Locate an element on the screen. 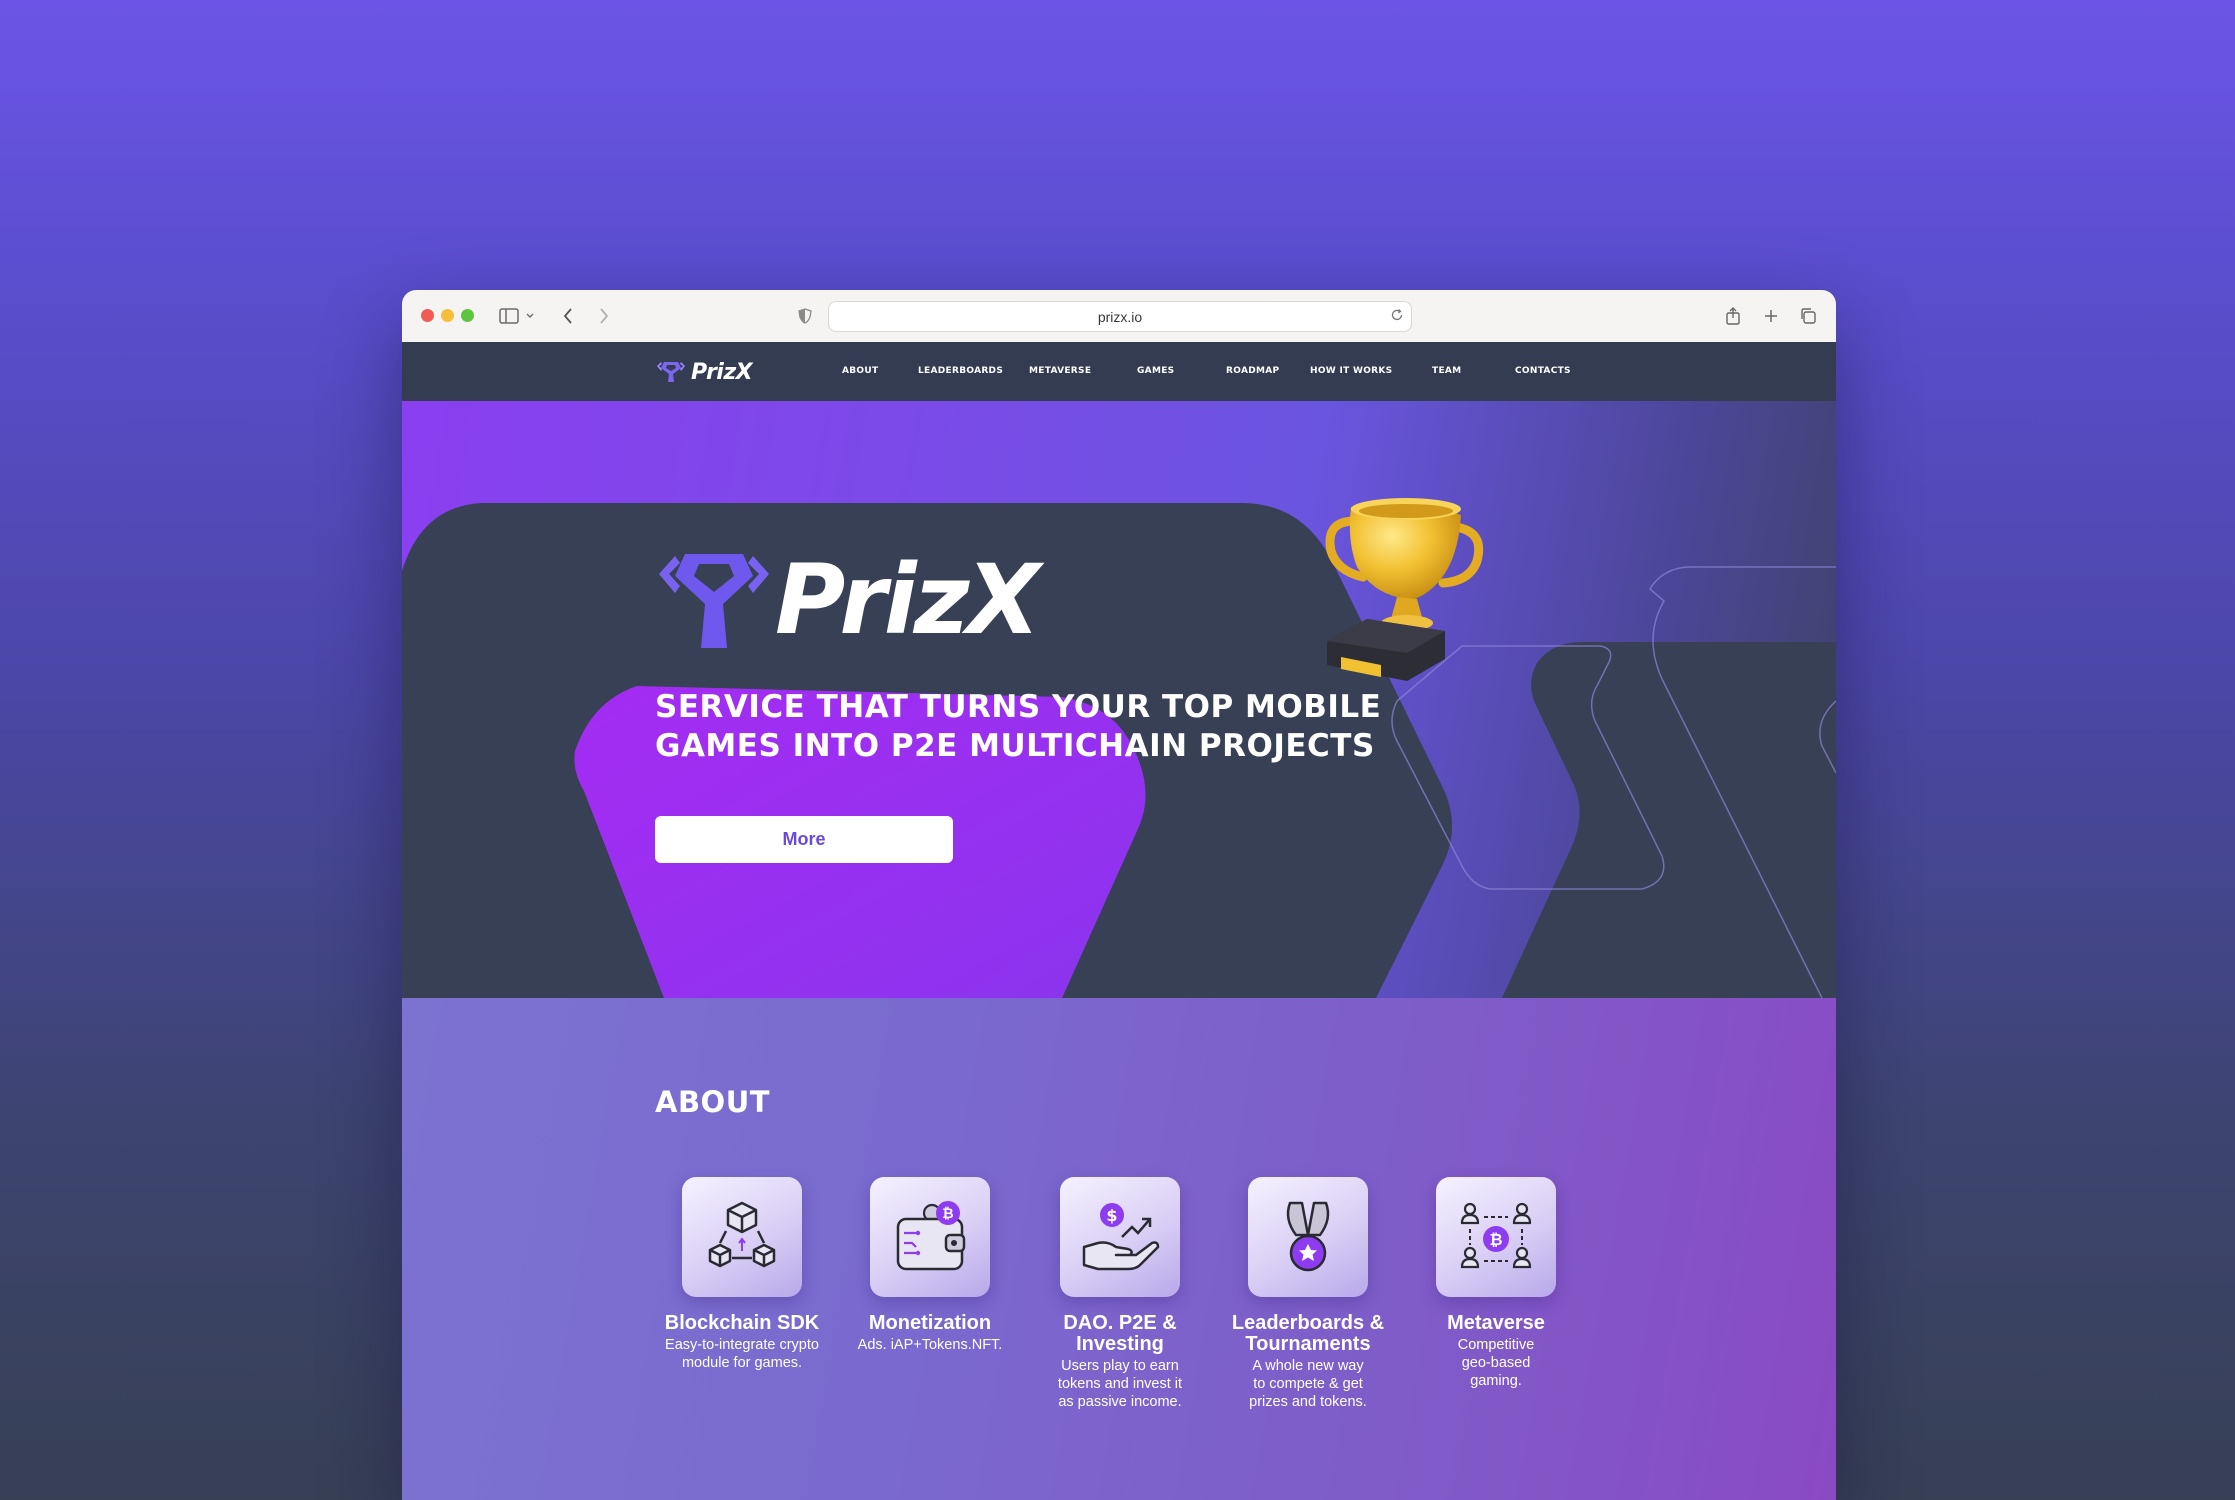  feature-desc-line: Ads. iAP+Tokens.NFT. is located at coordinates (930, 1345).